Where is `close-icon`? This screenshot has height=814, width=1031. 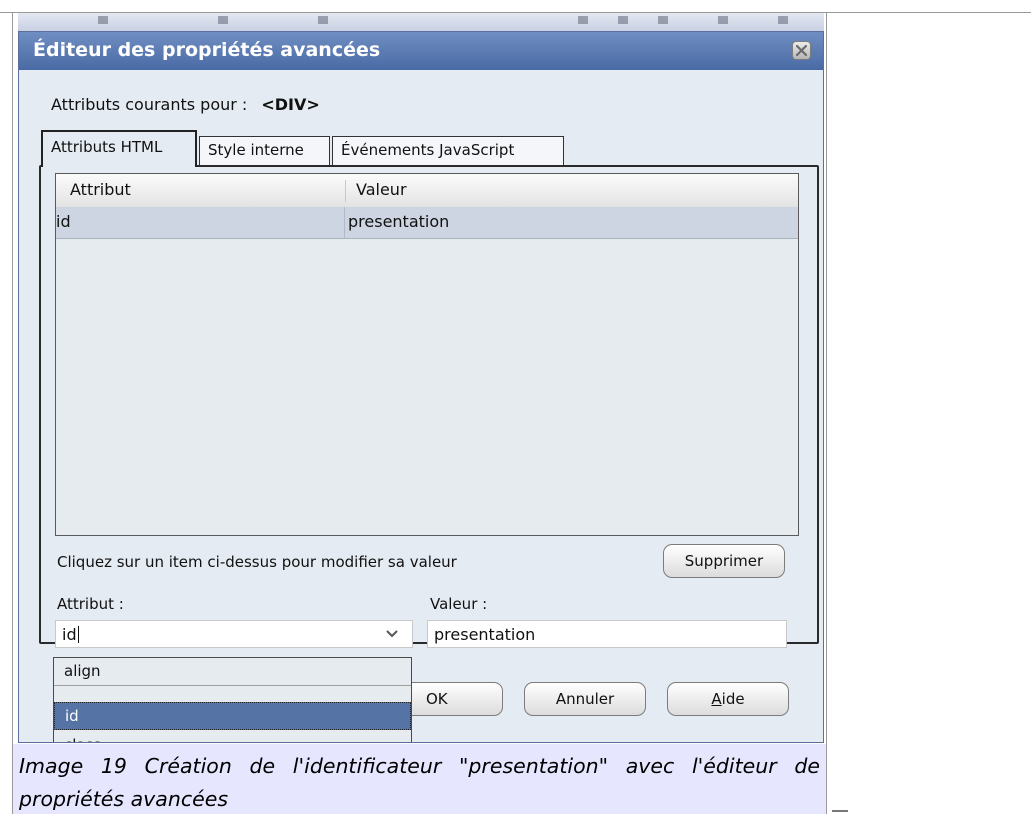
close-icon is located at coordinates (801, 50).